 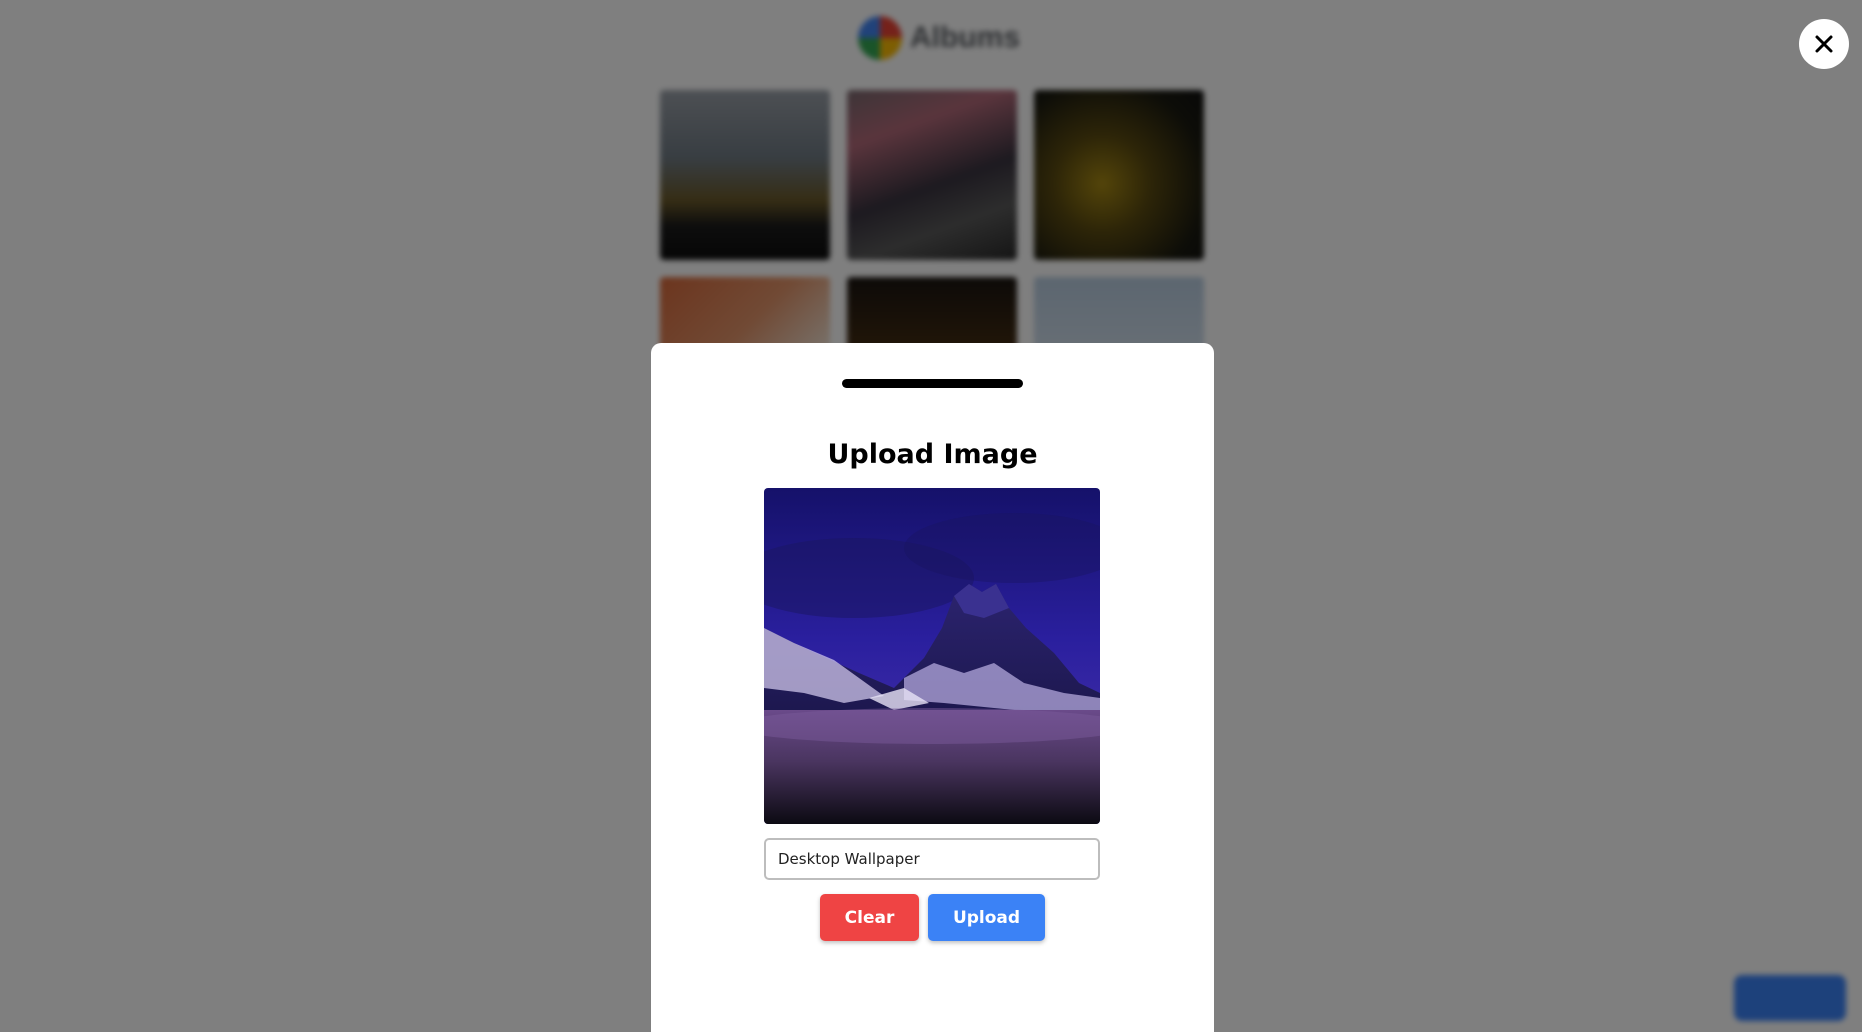 What do you see at coordinates (932, 383) in the screenshot?
I see `drag-handle` at bounding box center [932, 383].